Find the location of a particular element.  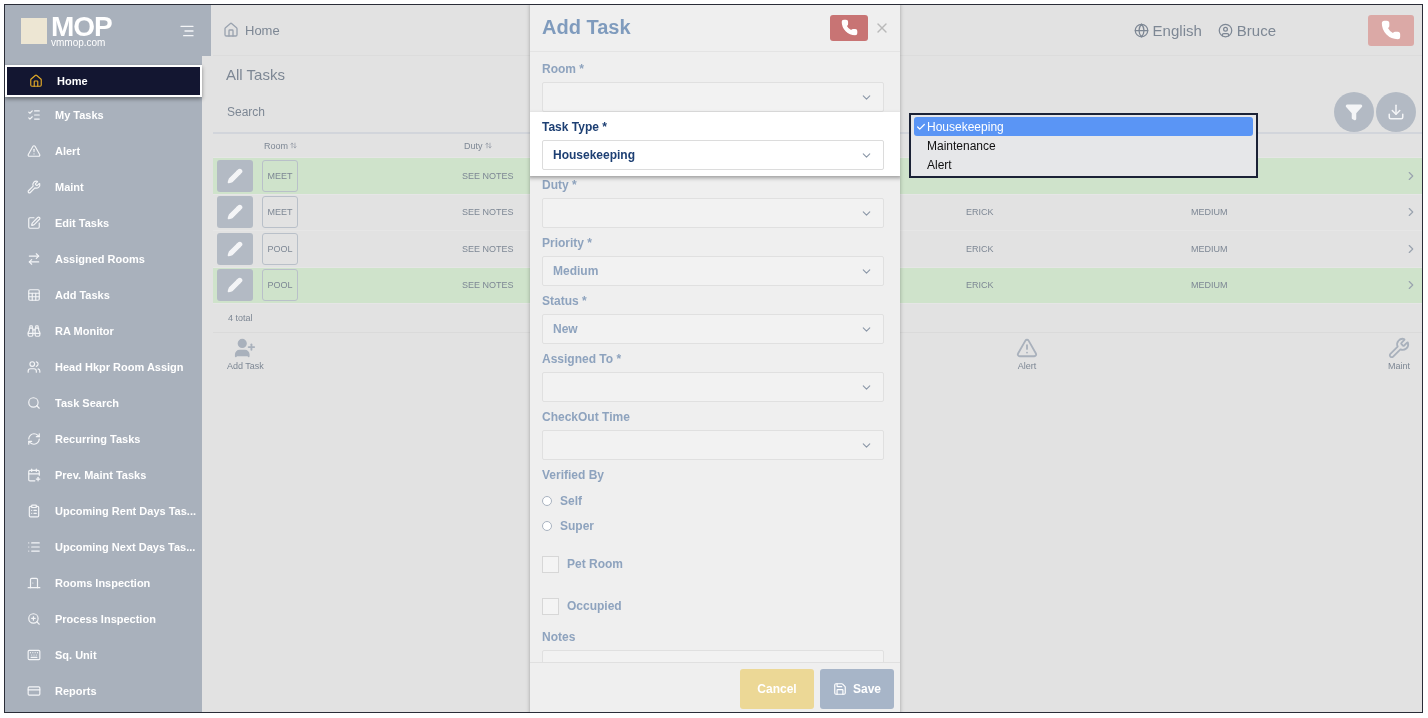

logo-text: MOP is located at coordinates (81, 27).